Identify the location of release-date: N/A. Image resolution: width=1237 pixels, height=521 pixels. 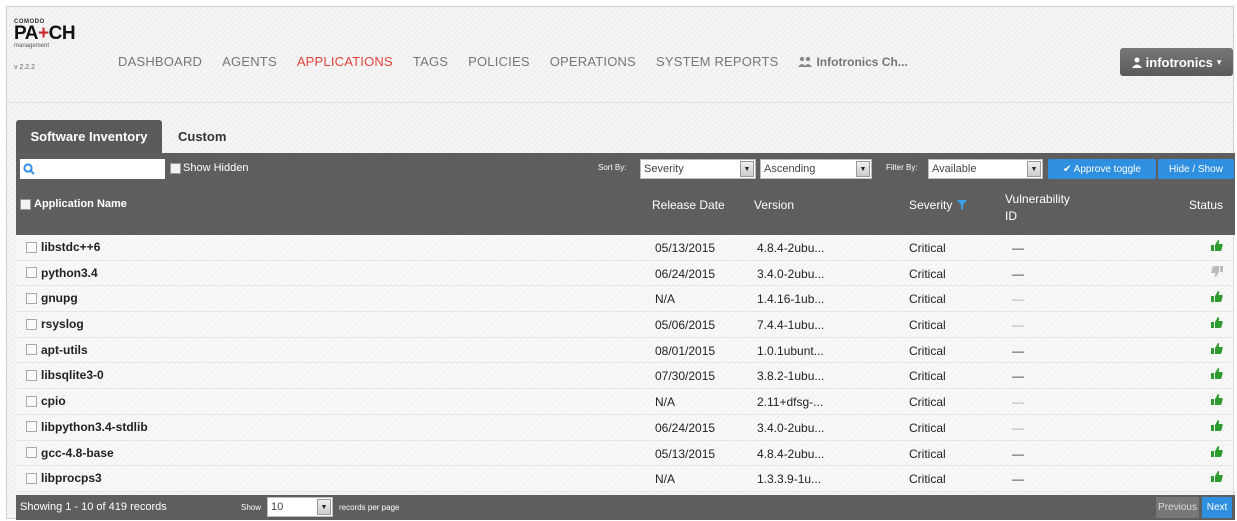
(665, 402).